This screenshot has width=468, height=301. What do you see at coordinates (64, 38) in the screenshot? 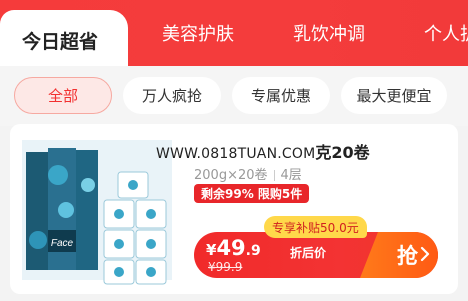
I see `tab-today-savings: 今日超省` at bounding box center [64, 38].